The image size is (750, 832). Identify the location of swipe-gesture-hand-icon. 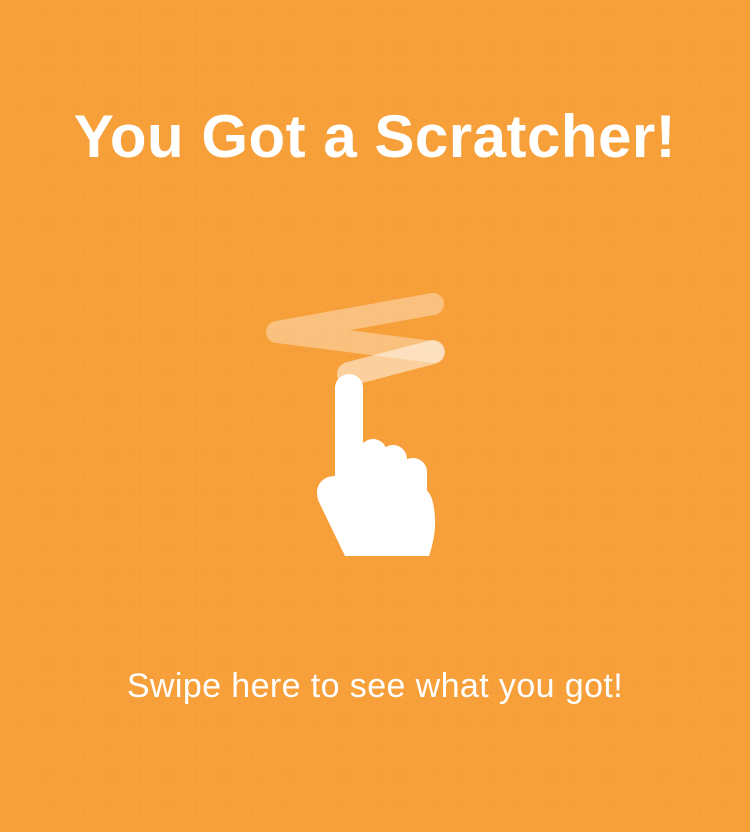
(355, 425).